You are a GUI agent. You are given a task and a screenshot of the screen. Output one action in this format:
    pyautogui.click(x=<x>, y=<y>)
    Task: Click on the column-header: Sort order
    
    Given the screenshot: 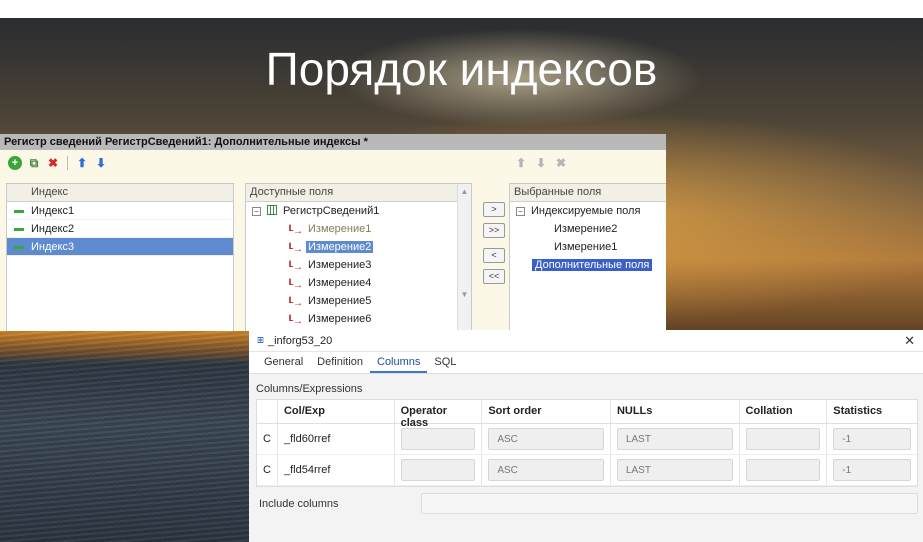 What is the action you would take?
    pyautogui.click(x=546, y=411)
    